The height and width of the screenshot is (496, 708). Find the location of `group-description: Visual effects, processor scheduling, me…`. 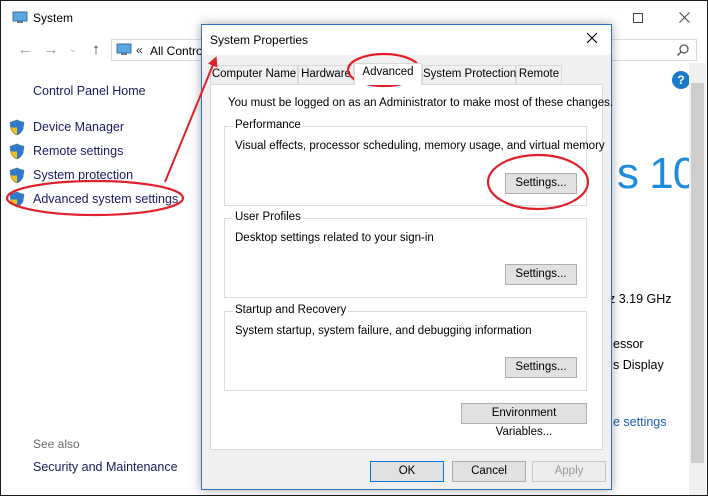

group-description: Visual effects, processor scheduling, me… is located at coordinates (420, 146).